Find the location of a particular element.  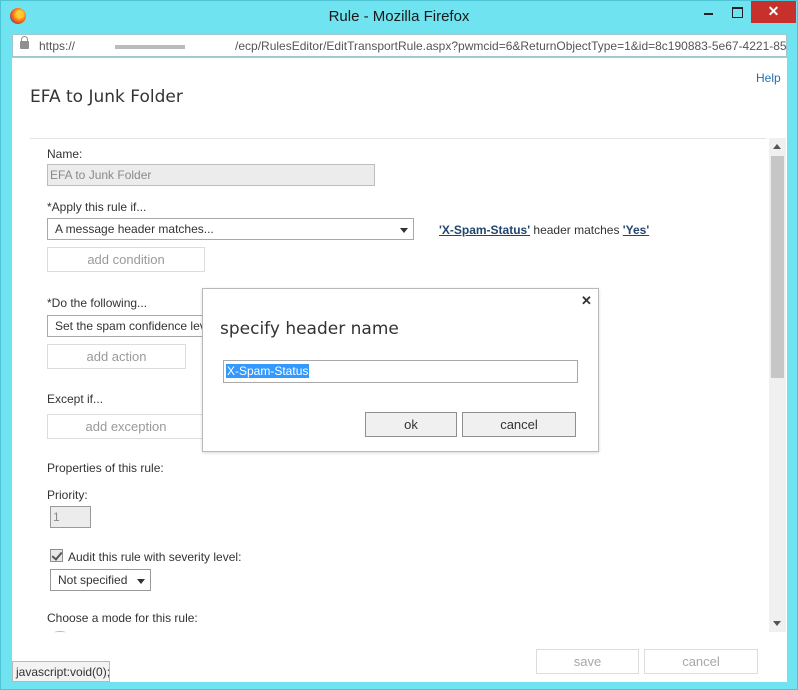

window-title: Rule - Mozilla Firefox is located at coordinates (399, 16).